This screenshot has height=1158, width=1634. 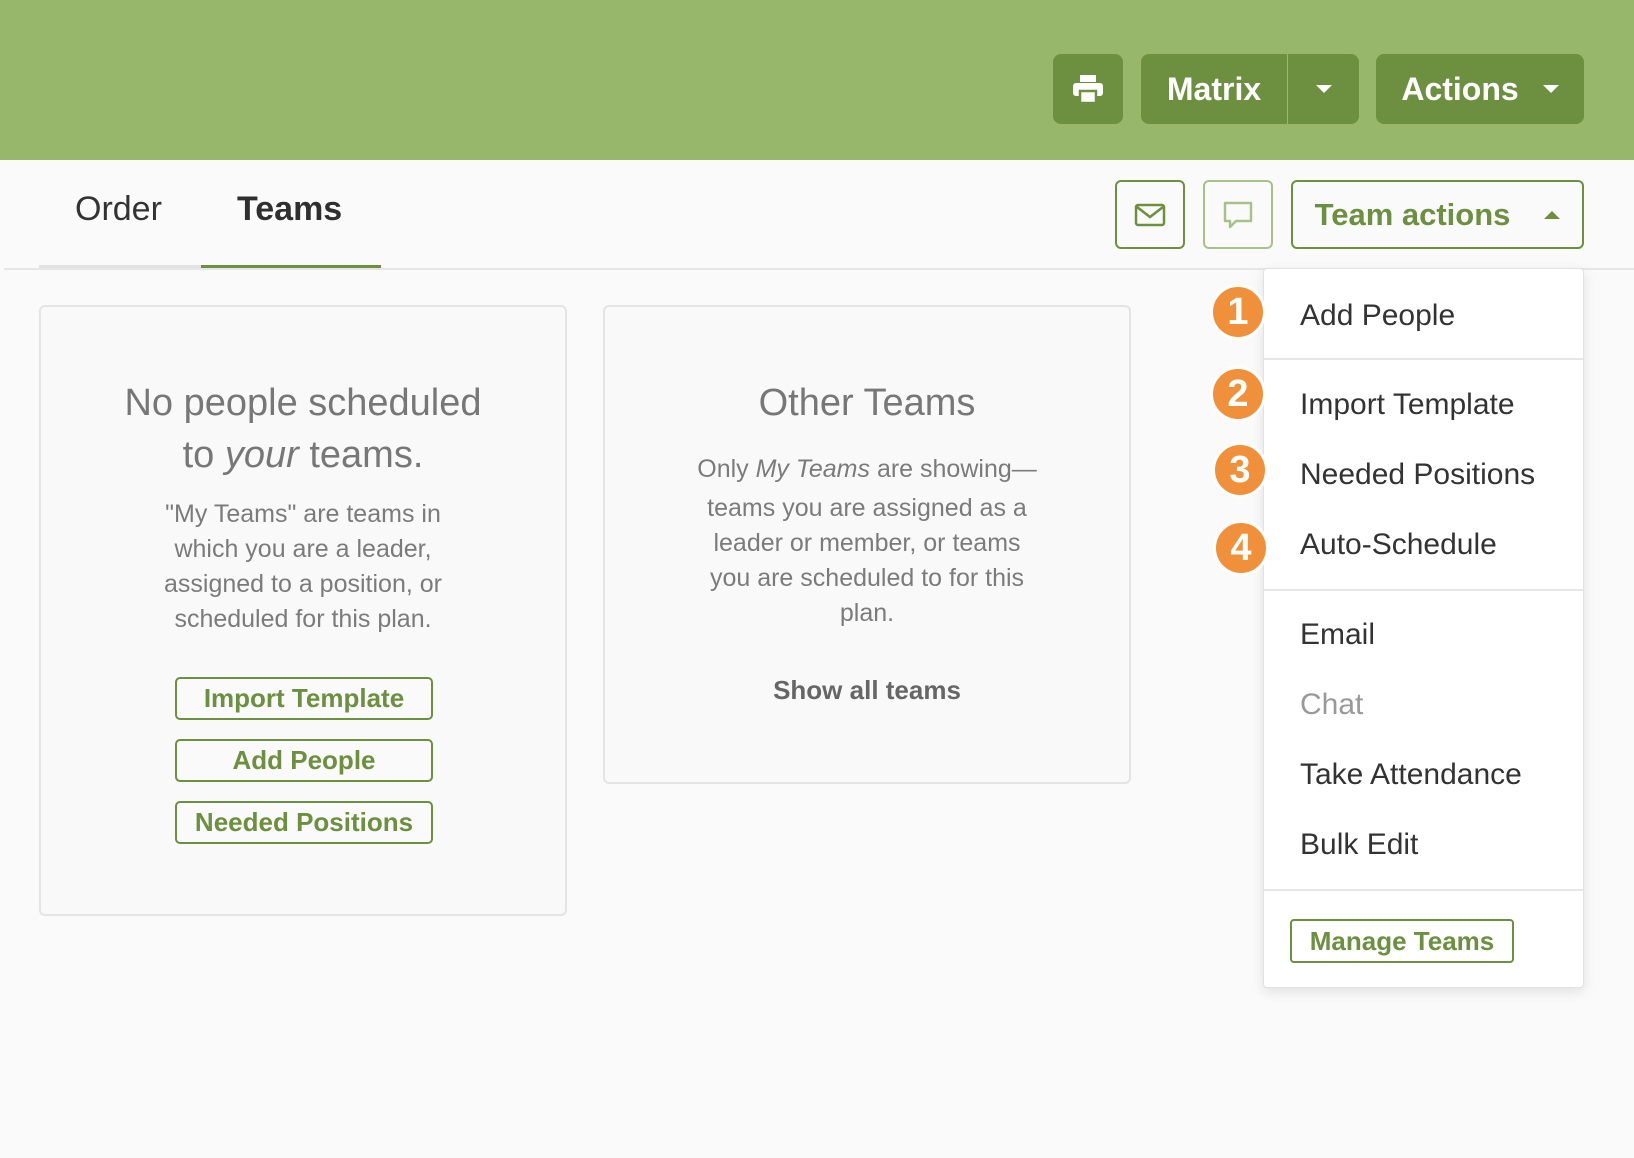 I want to click on email-button, so click(x=1150, y=214).